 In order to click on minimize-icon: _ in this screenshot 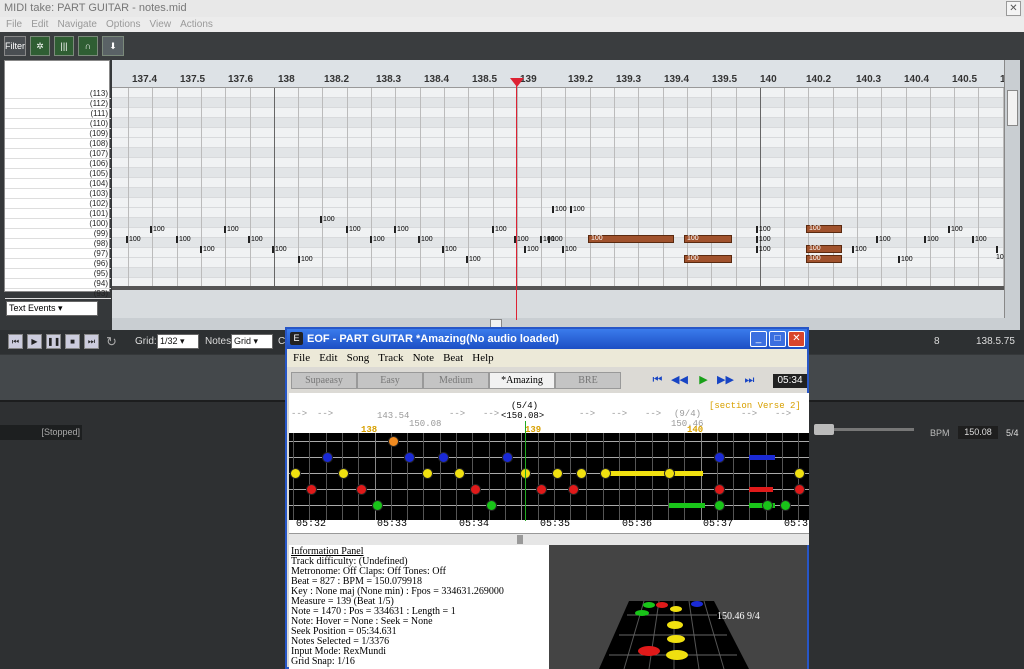, I will do `click(758, 339)`.